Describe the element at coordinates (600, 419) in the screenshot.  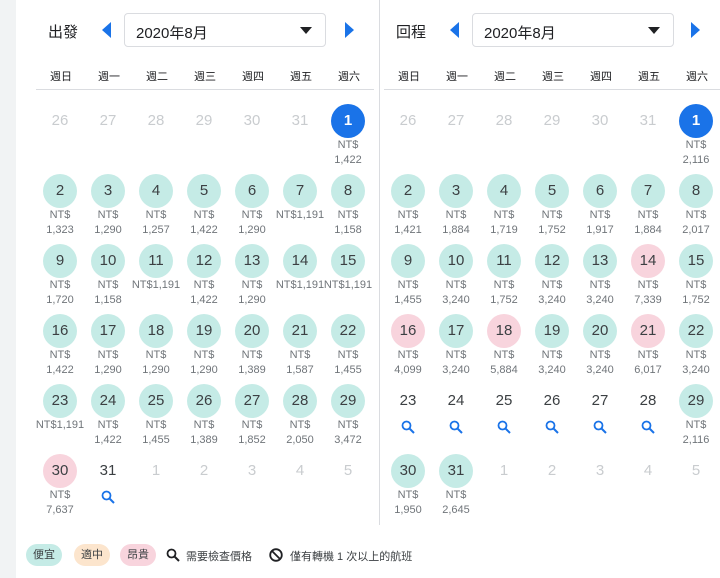
I see `calendar-day: 27` at that location.